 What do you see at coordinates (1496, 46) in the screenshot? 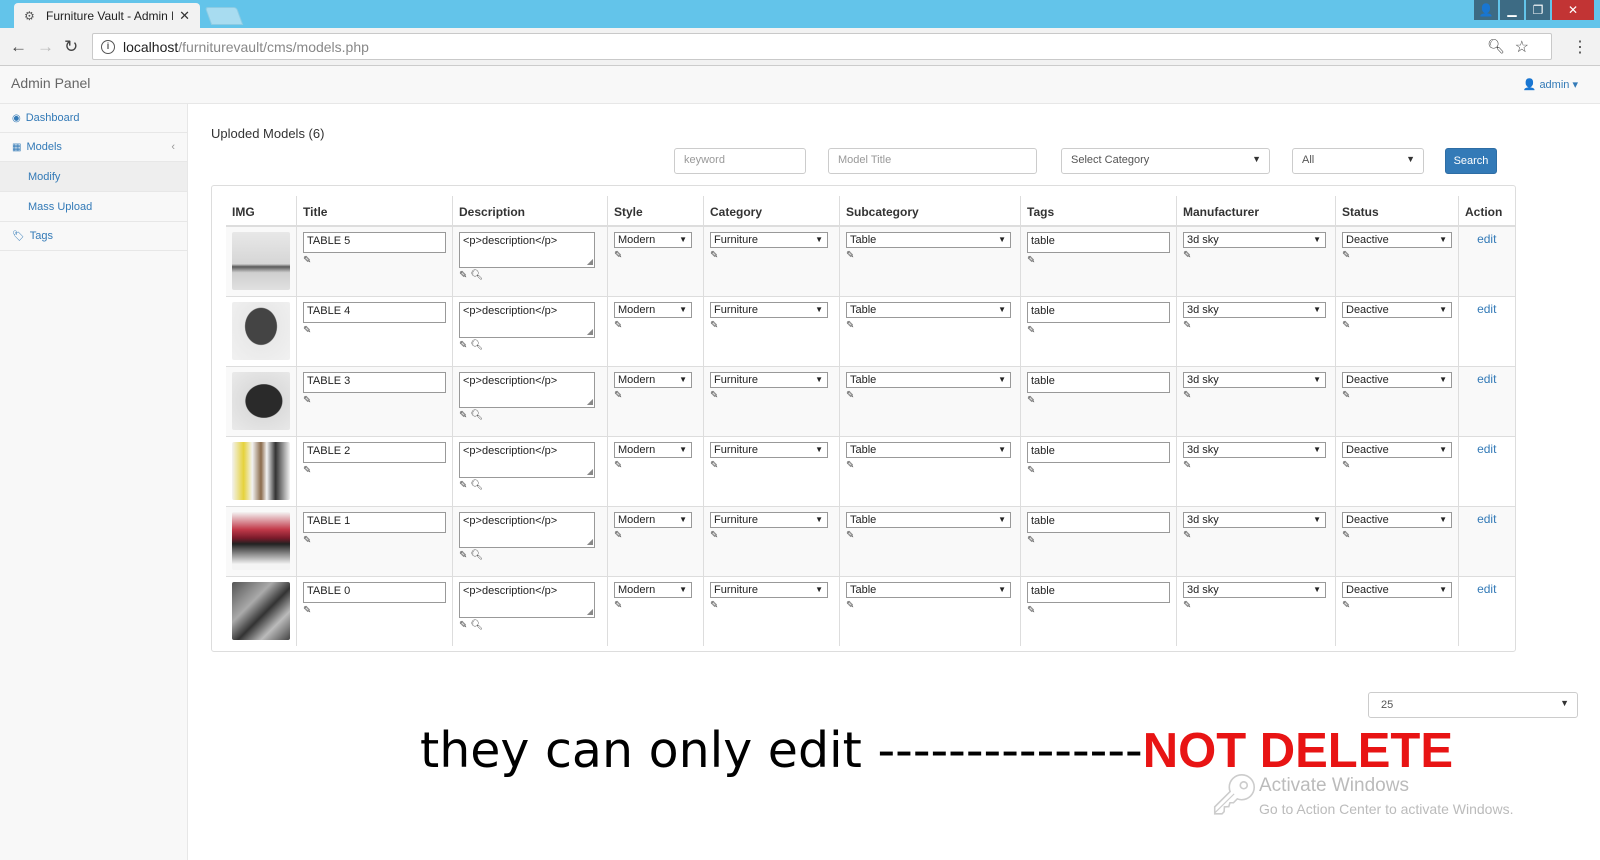
I see `zoom-icon: 🔍︎` at bounding box center [1496, 46].